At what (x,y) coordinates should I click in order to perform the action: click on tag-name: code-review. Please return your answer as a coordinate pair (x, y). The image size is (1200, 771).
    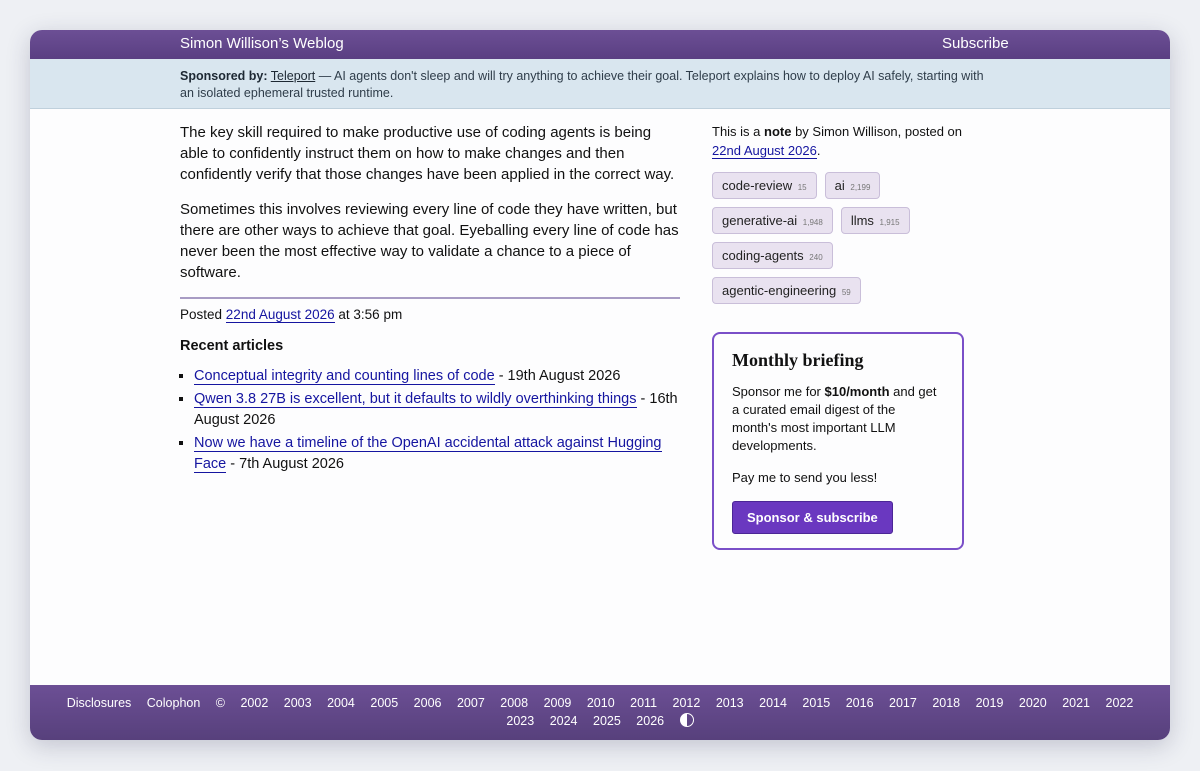
    Looking at the image, I should click on (757, 185).